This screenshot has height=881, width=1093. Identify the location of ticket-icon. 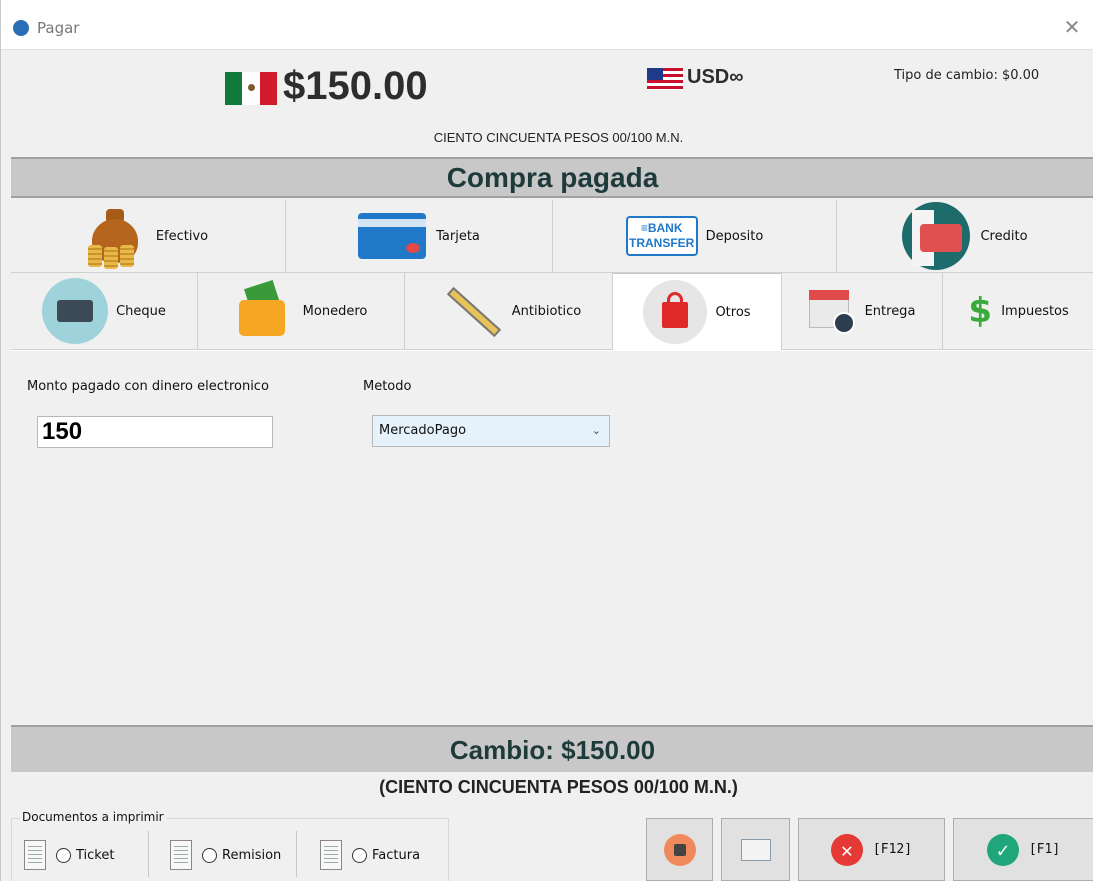
(35, 855).